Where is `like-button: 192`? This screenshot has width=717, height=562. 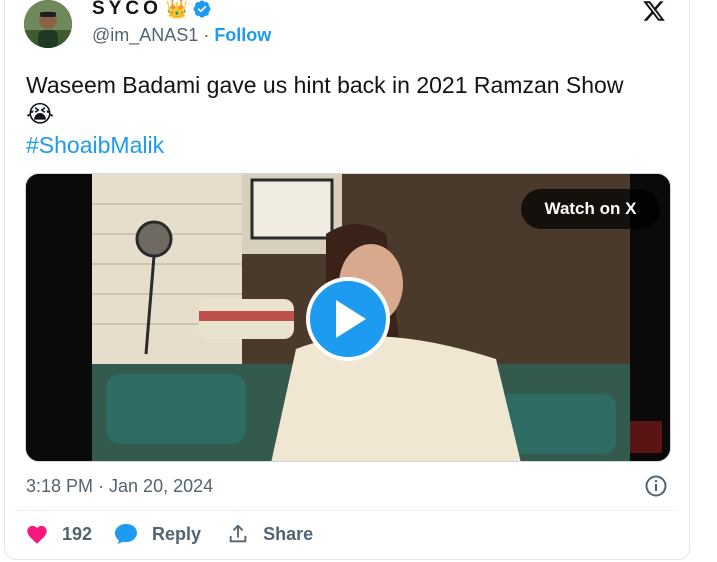
like-button: 192 is located at coordinates (59, 534).